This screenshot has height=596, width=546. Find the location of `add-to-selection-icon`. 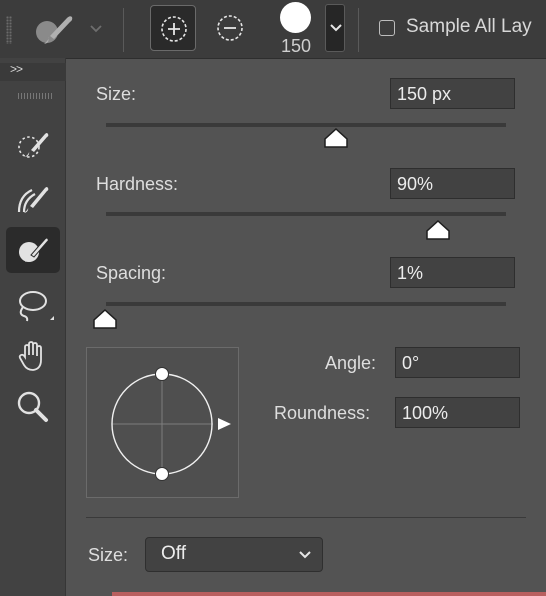

add-to-selection-icon is located at coordinates (174, 29).